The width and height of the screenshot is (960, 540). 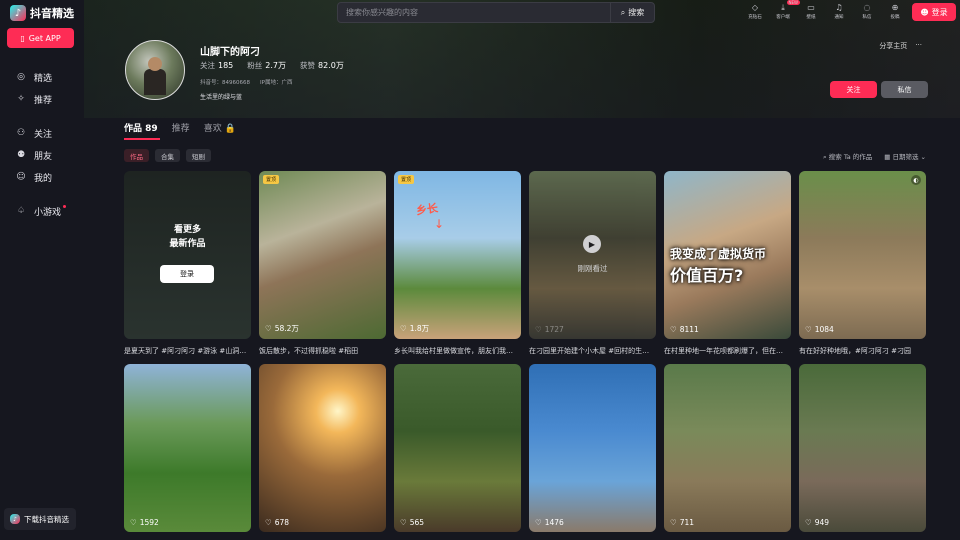 I want to click on message-button: 私信, so click(x=904, y=89).